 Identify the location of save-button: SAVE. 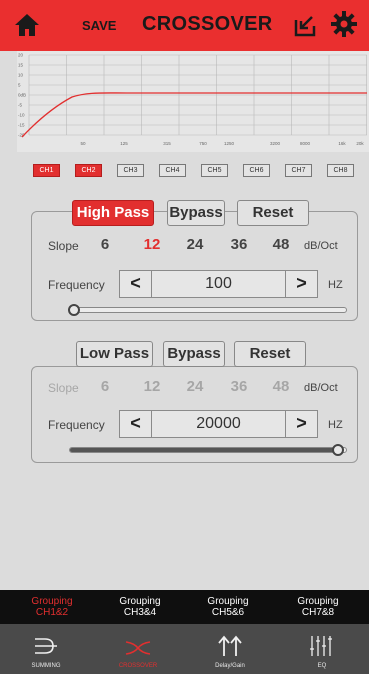
(99, 25).